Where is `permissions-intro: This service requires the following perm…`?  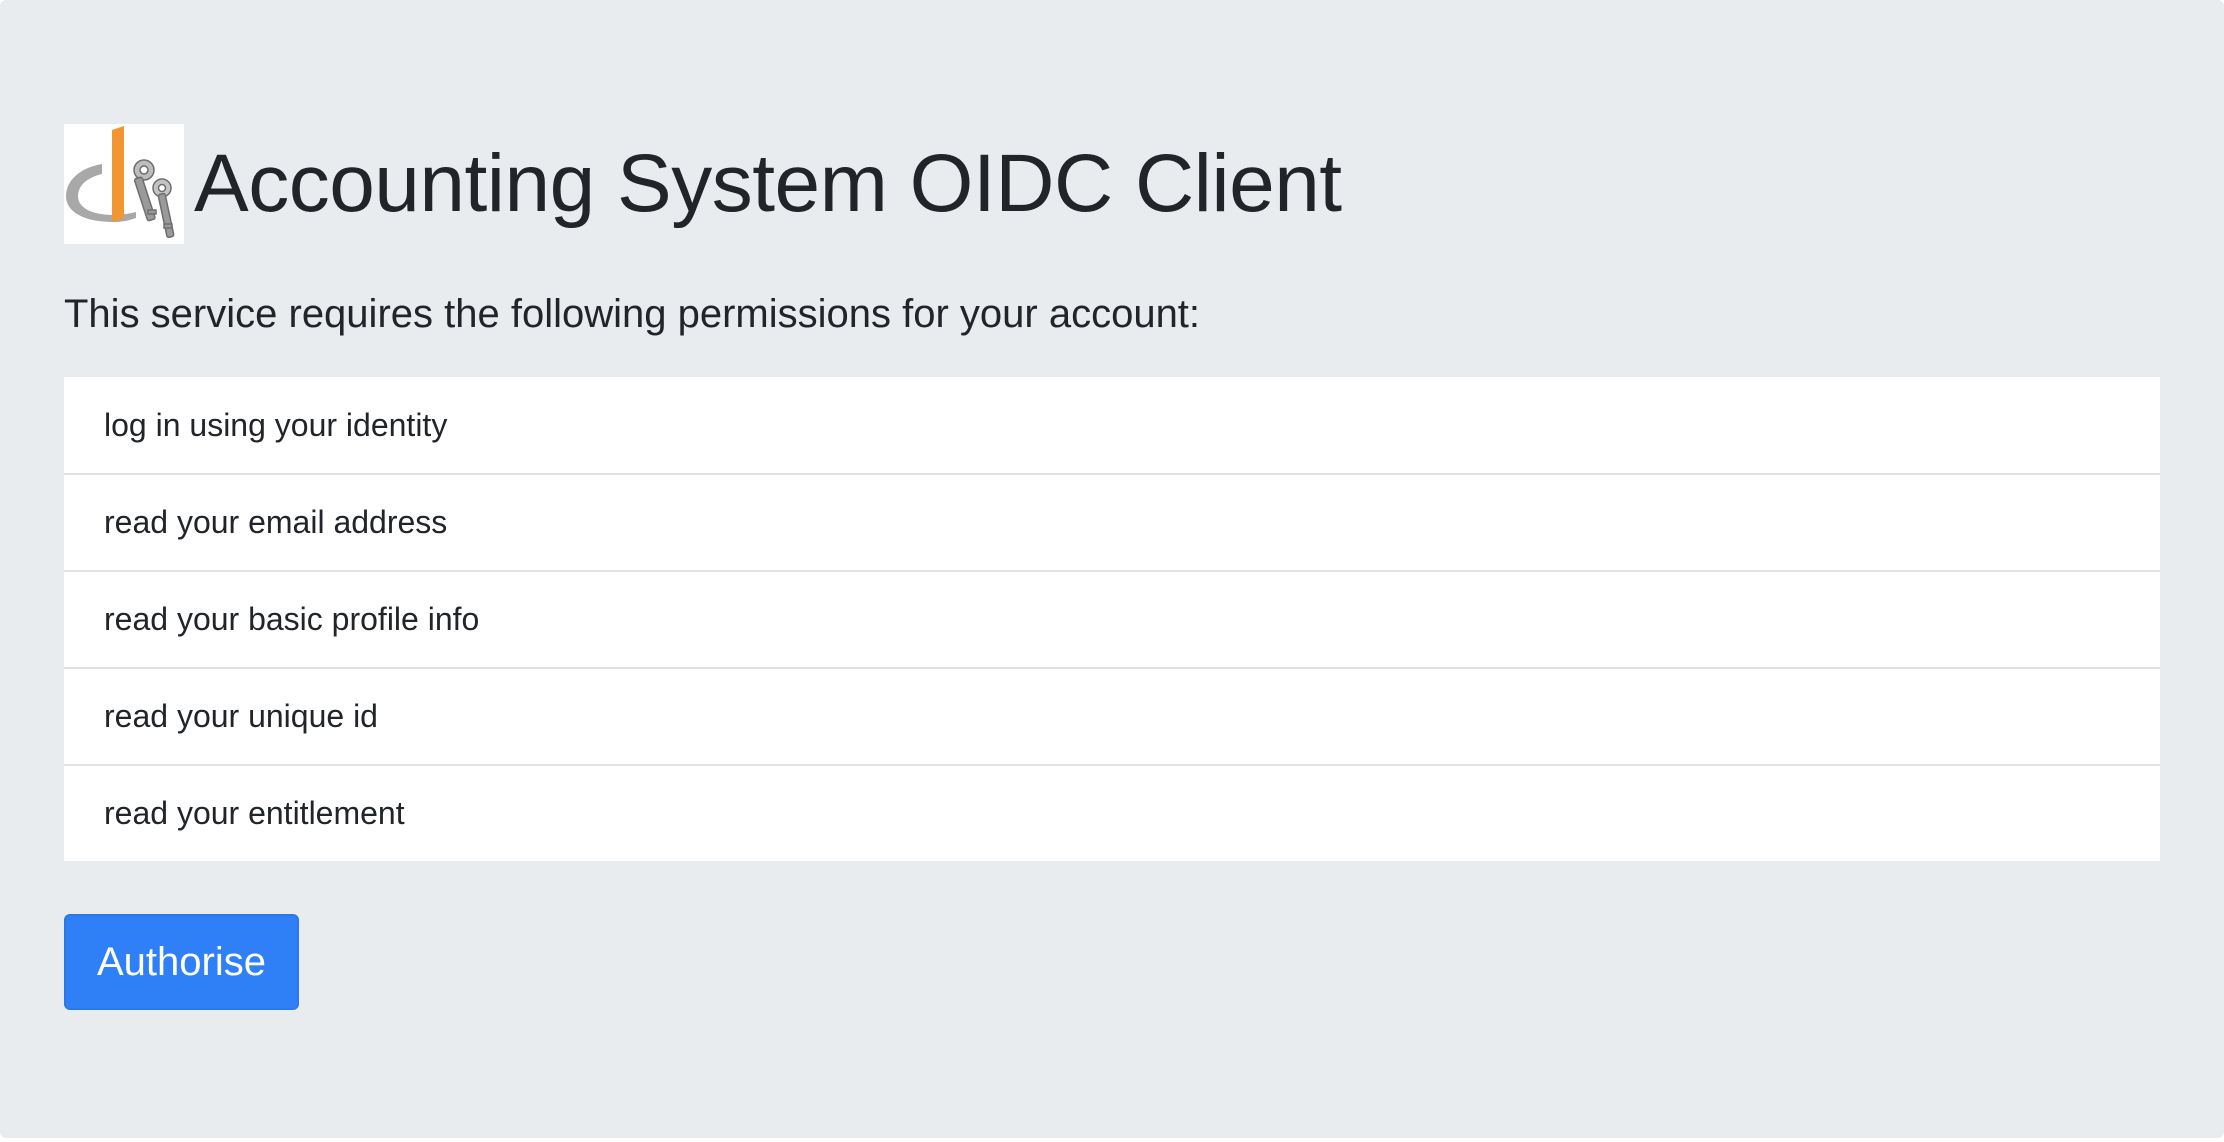
permissions-intro: This service requires the following perm… is located at coordinates (632, 314).